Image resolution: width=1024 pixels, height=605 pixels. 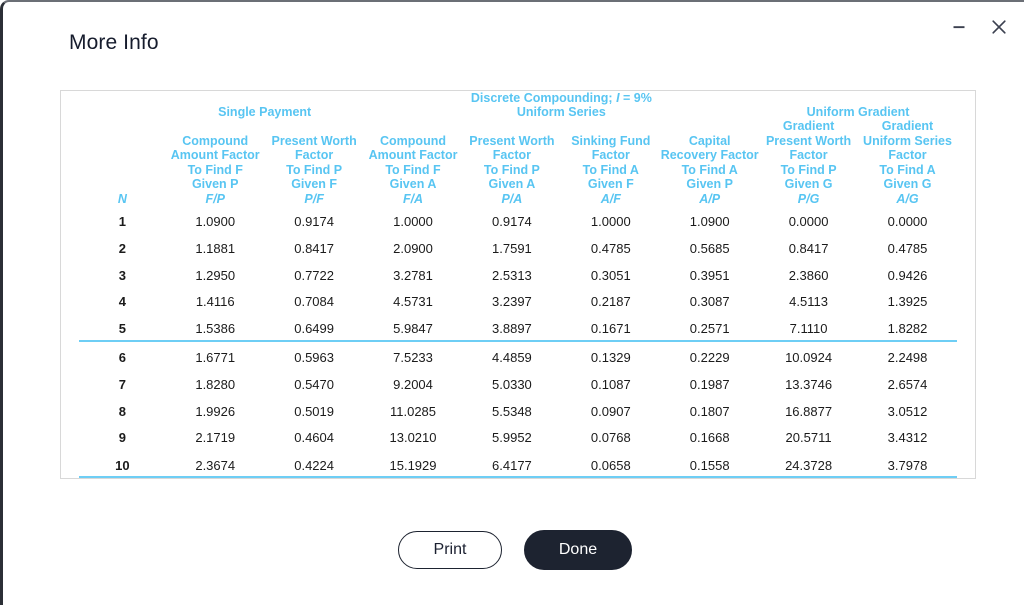 What do you see at coordinates (808, 329) in the screenshot?
I see `cell-p-g: 7.1110` at bounding box center [808, 329].